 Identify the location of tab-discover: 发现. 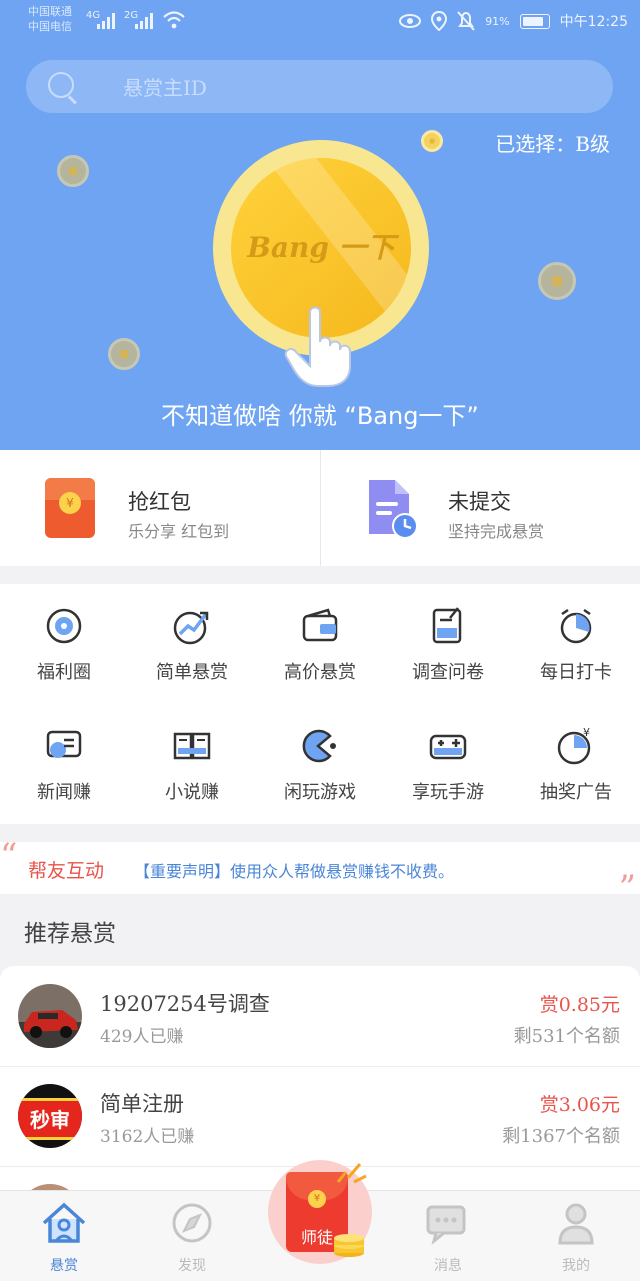
(192, 1236).